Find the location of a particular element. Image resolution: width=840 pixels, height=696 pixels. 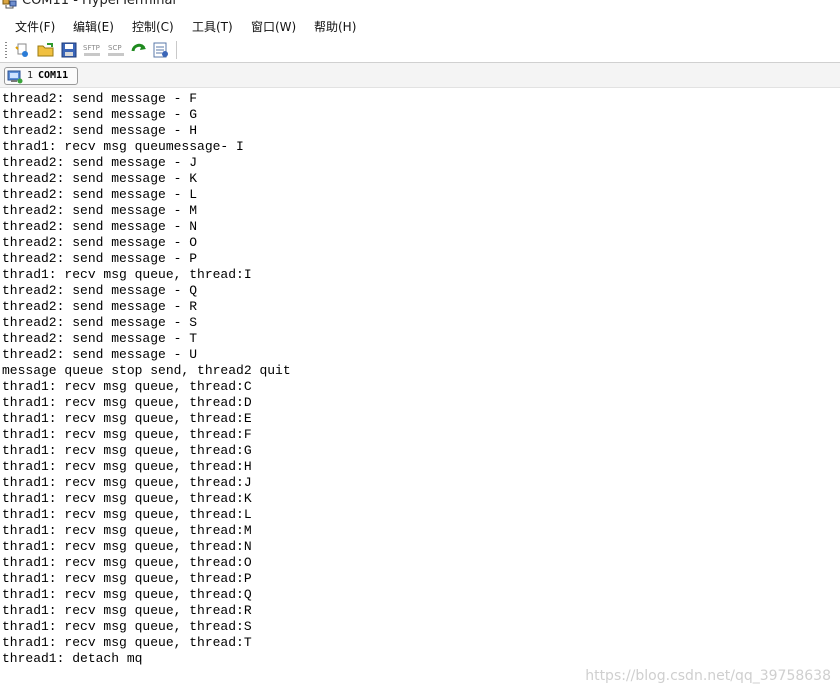

session-tab-com11: 1 COM11 is located at coordinates (41, 76).